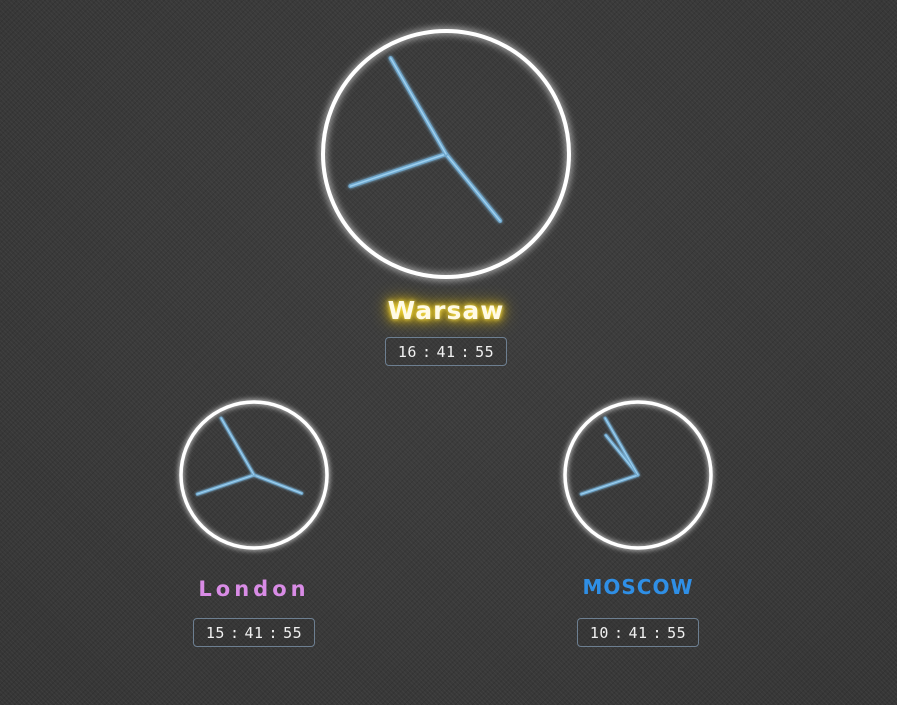  I want to click on clock-widget-london: London 15:41:55, so click(254, 523).